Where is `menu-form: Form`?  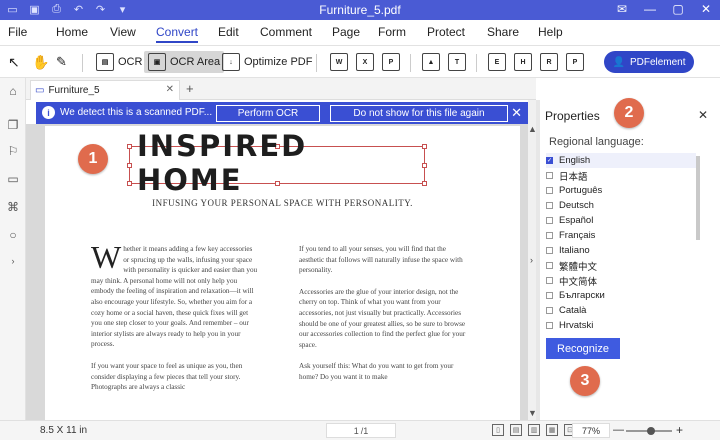 menu-form: Form is located at coordinates (392, 32).